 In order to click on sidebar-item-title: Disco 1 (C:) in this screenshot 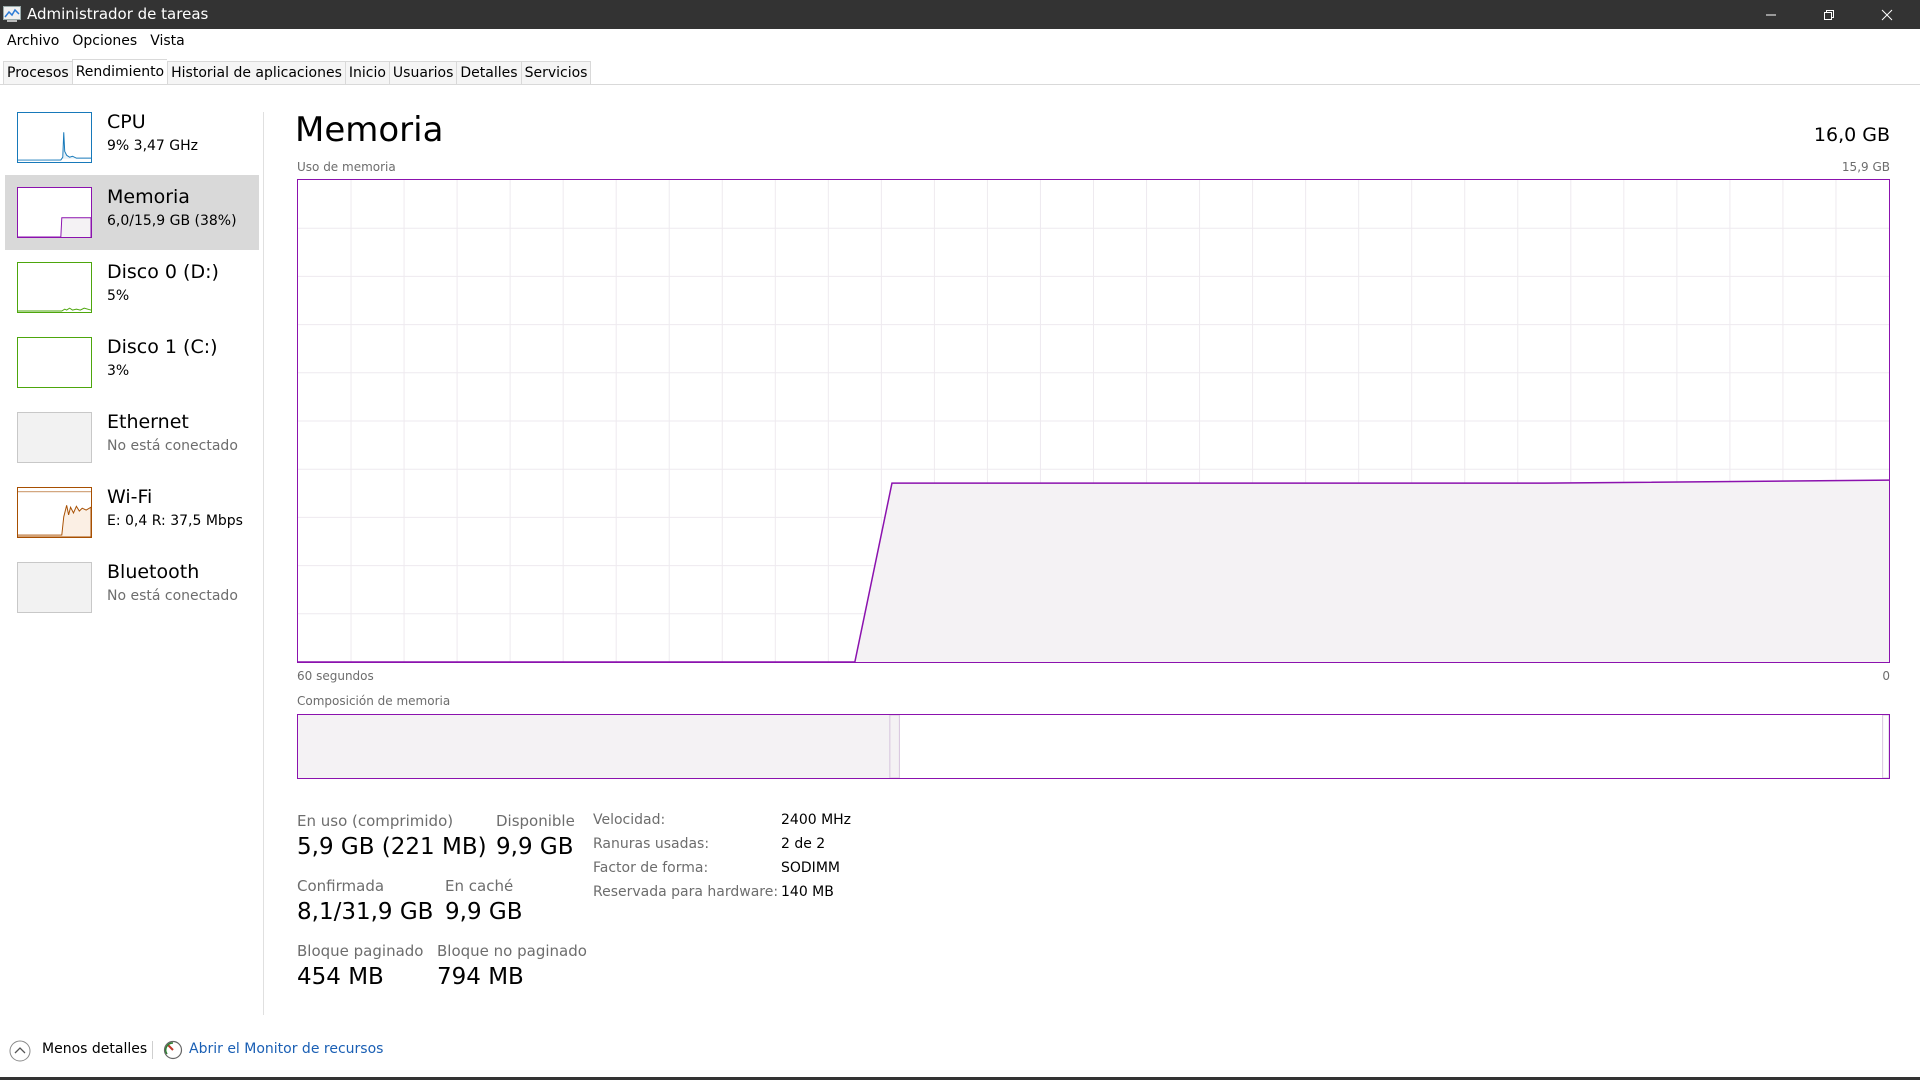, I will do `click(162, 347)`.